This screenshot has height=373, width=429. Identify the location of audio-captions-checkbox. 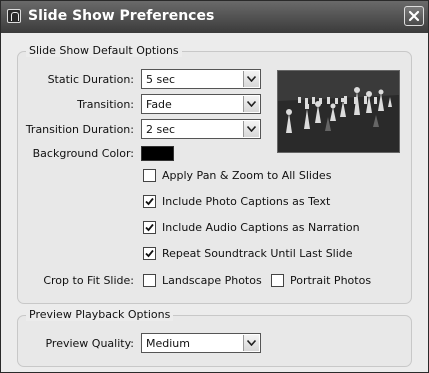
(149, 227).